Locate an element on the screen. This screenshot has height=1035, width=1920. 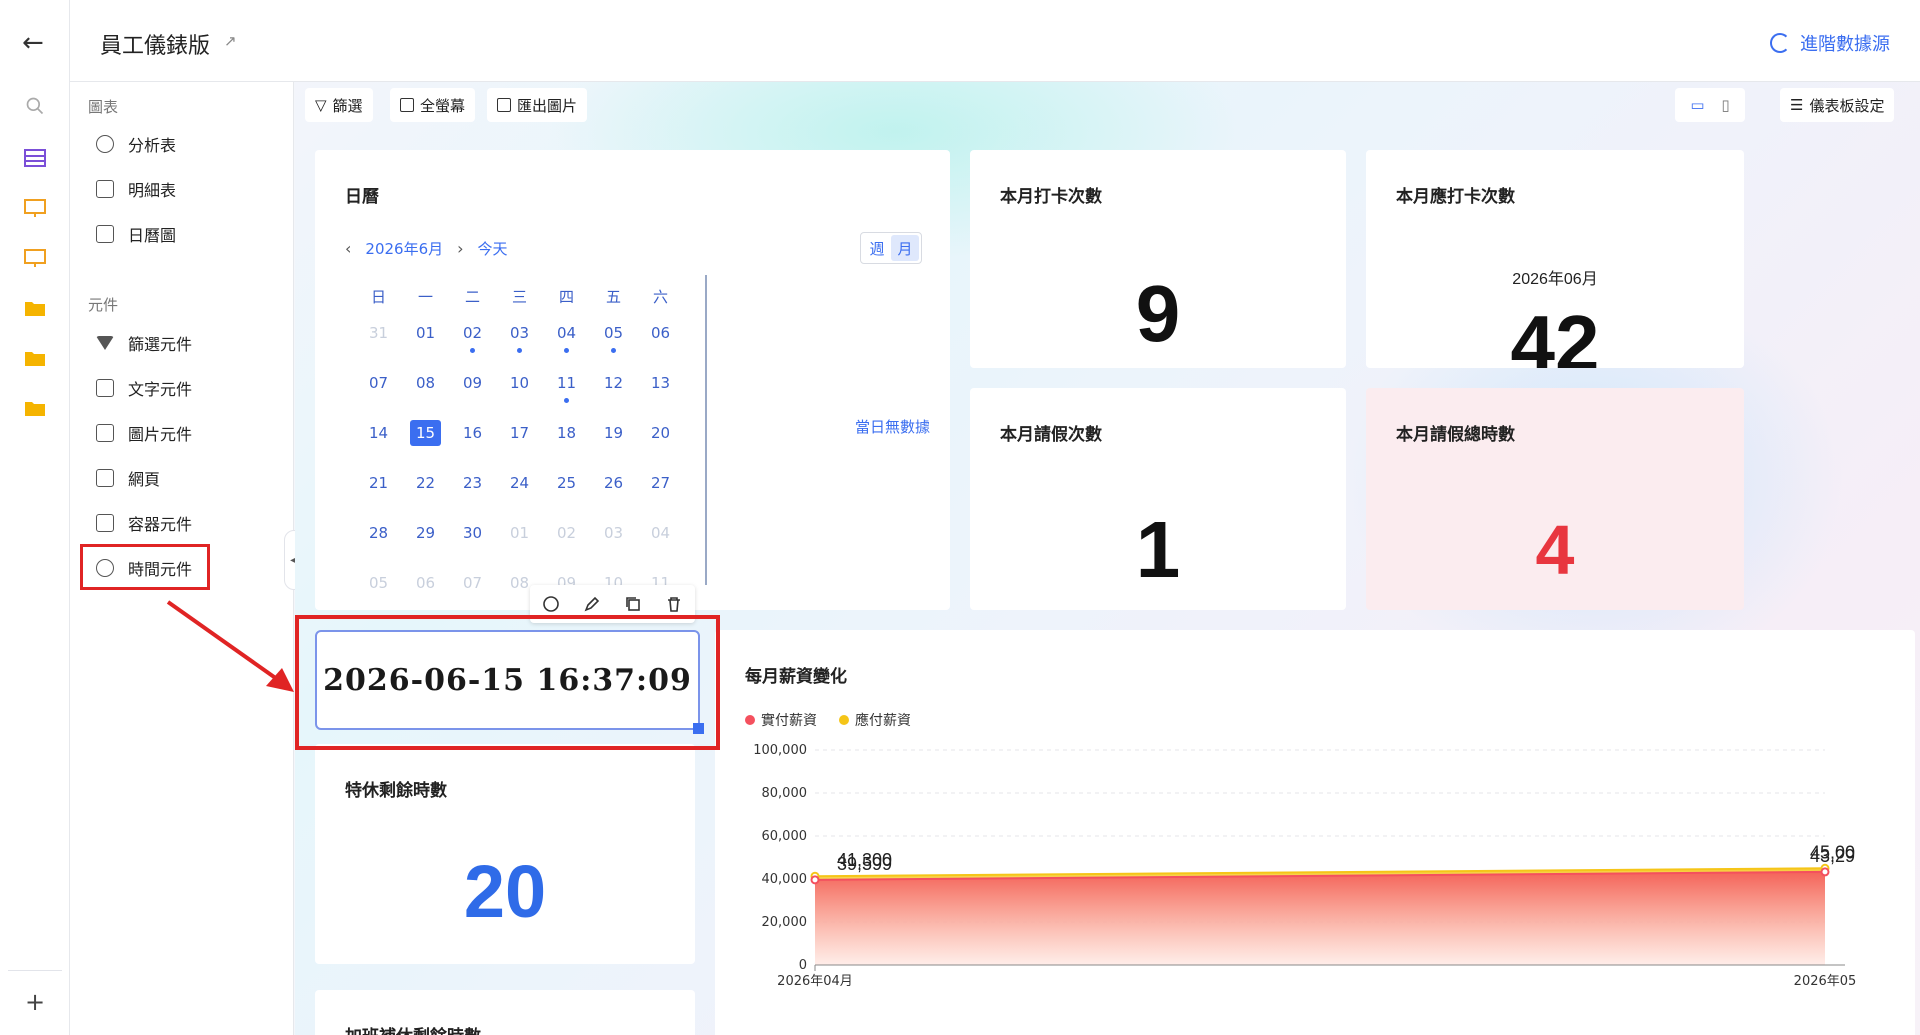
calendar-day: 25 is located at coordinates (566, 491).